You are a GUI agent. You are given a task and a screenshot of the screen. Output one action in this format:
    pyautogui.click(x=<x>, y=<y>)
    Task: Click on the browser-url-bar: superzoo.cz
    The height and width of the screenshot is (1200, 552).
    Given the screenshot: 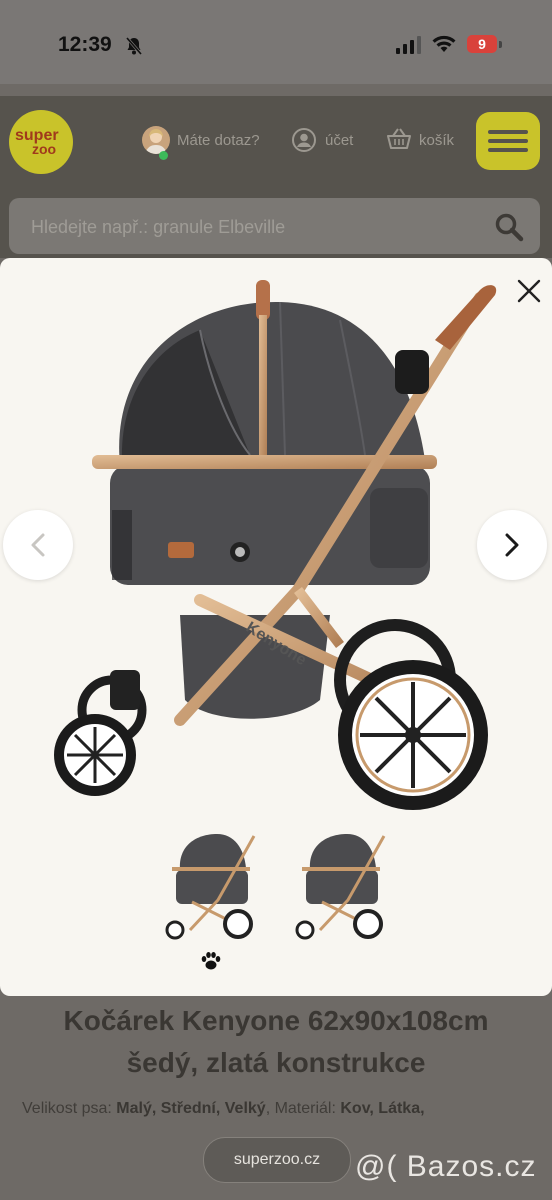 What is the action you would take?
    pyautogui.click(x=277, y=1160)
    